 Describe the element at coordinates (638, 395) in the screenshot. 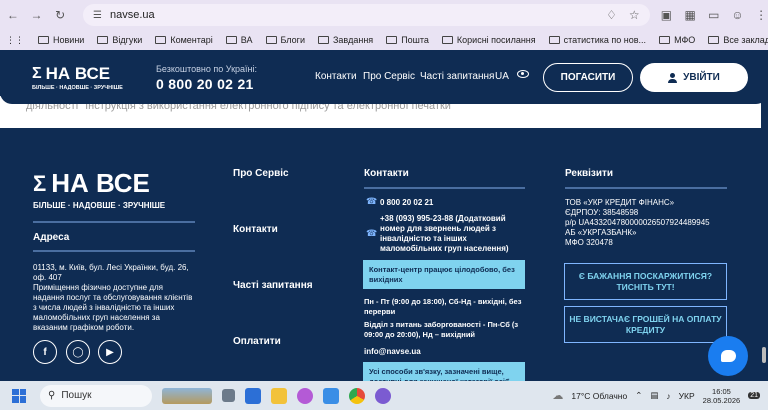

I see `tray-chevron-icon: ⌃` at that location.